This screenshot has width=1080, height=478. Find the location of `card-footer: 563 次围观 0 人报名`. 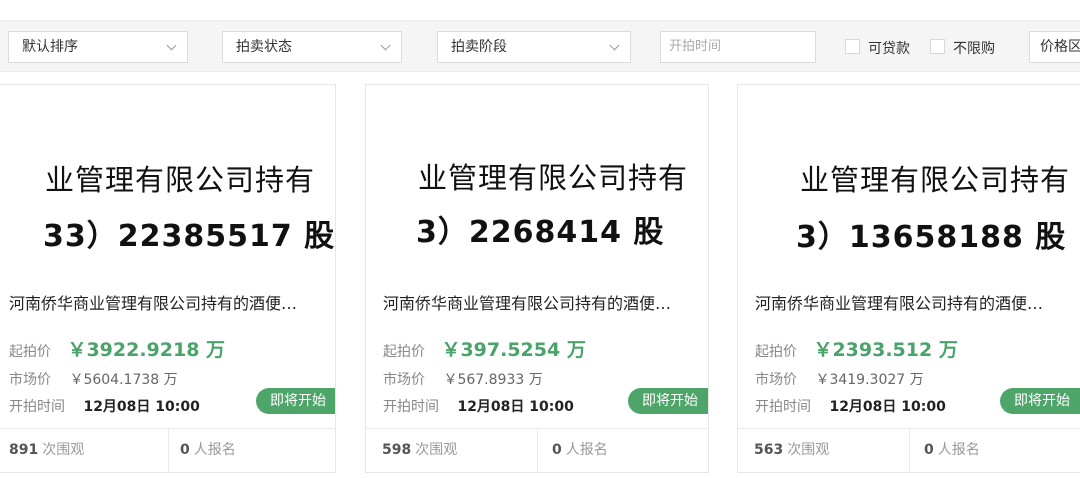

card-footer: 563 次围观 0 人报名 is located at coordinates (909, 450).